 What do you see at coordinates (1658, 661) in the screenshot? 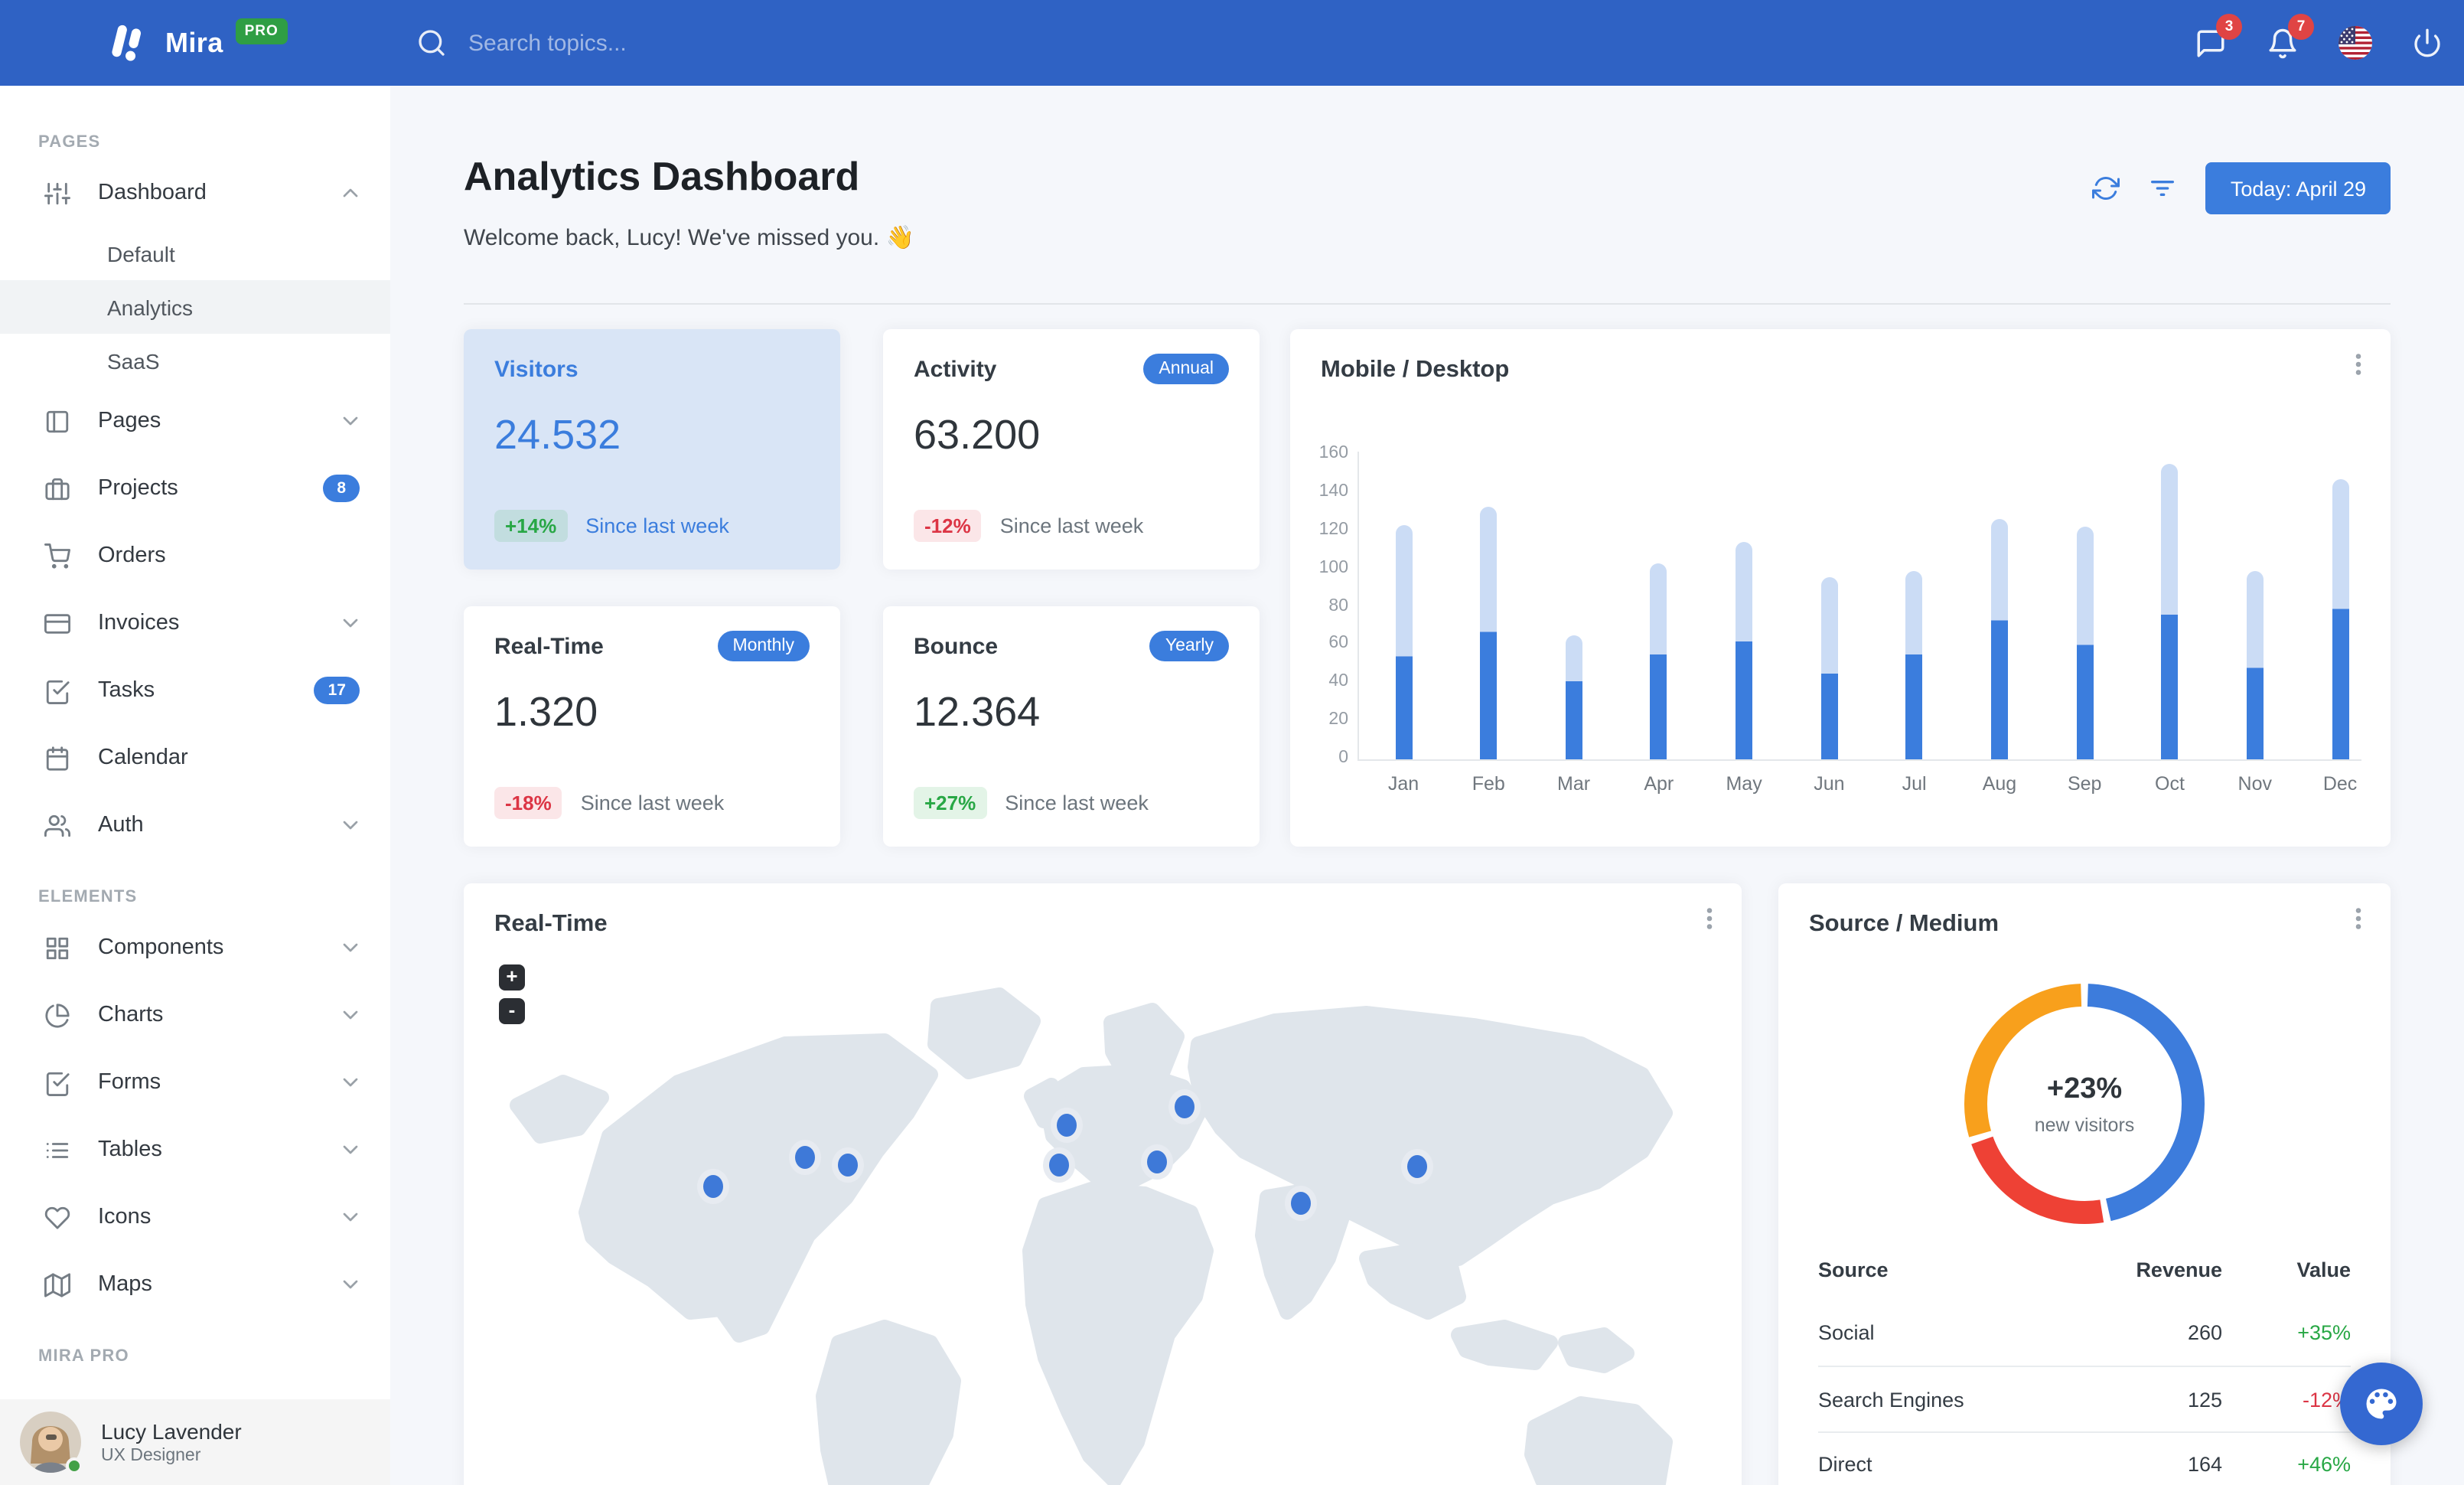
I see `bar-apr` at bounding box center [1658, 661].